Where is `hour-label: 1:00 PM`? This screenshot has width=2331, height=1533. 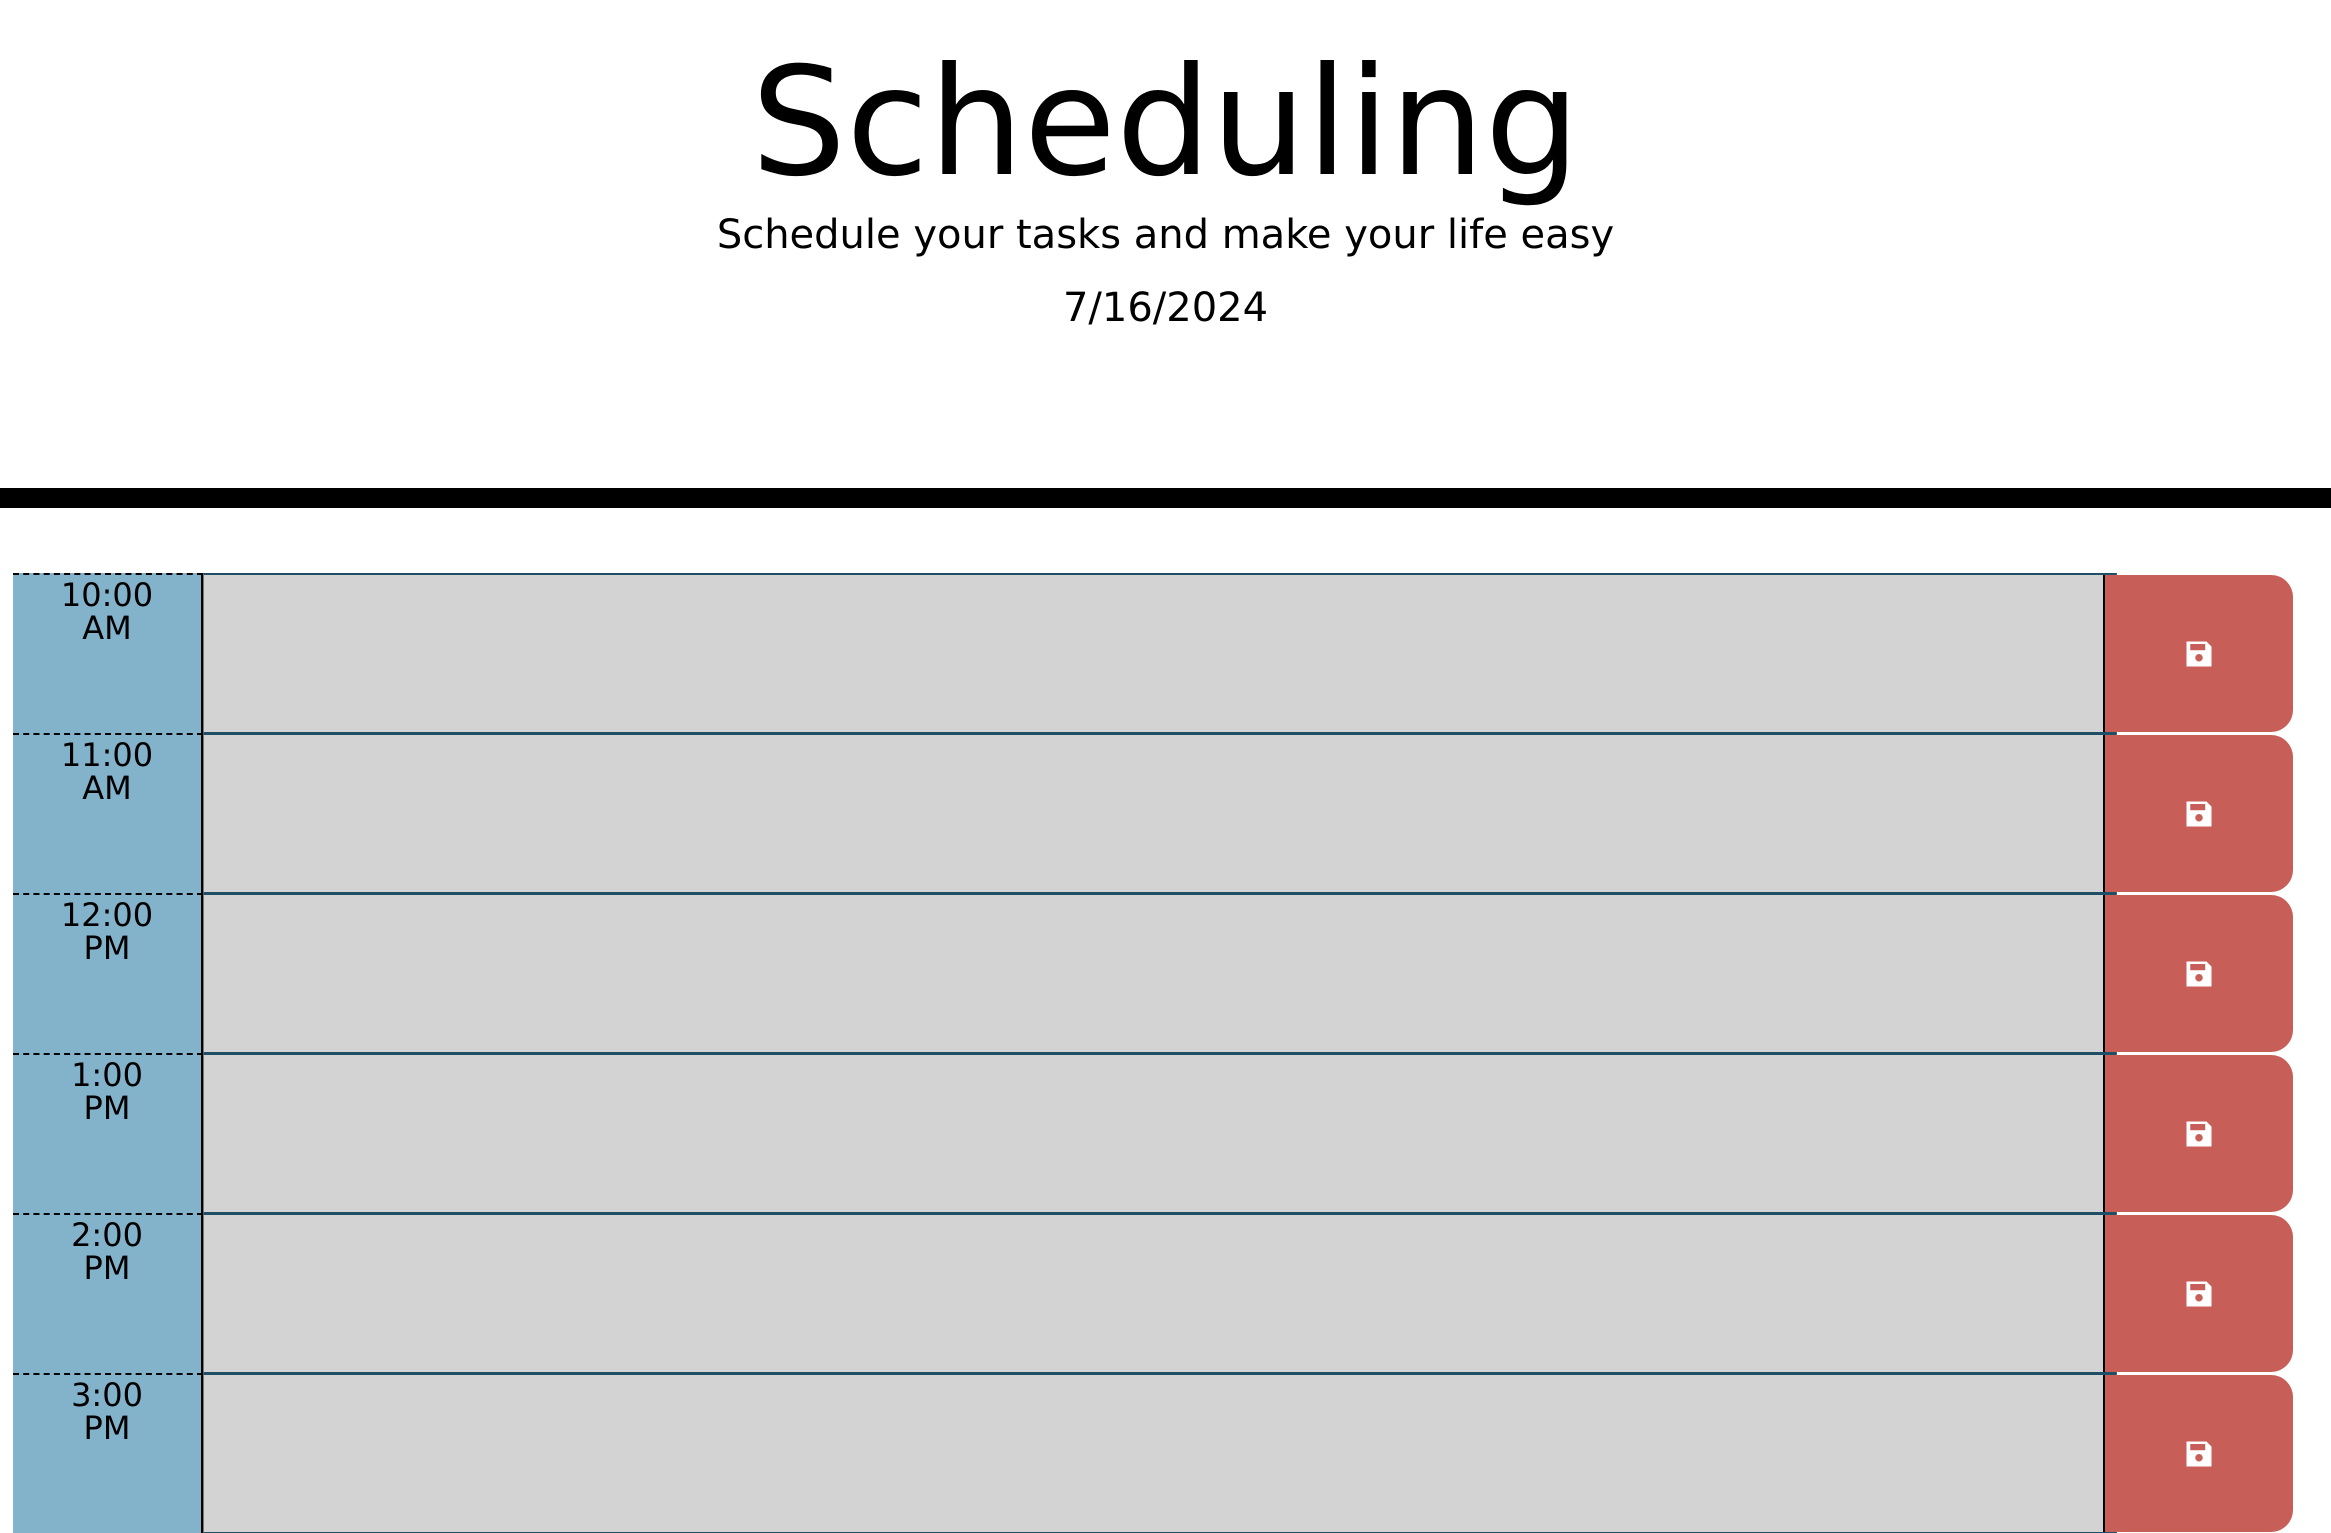 hour-label: 1:00 PM is located at coordinates (108, 1133).